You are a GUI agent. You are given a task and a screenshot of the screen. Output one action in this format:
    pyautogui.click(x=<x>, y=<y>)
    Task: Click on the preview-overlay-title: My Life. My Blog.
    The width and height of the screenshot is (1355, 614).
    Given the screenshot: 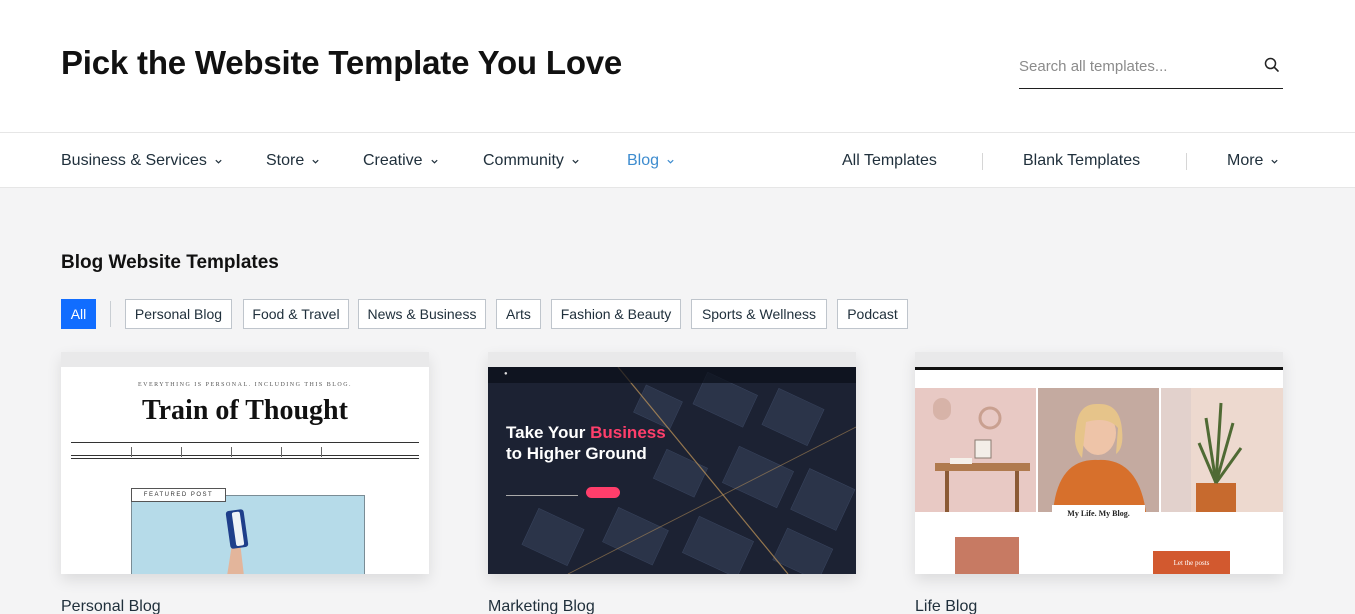 What is the action you would take?
    pyautogui.click(x=1098, y=513)
    